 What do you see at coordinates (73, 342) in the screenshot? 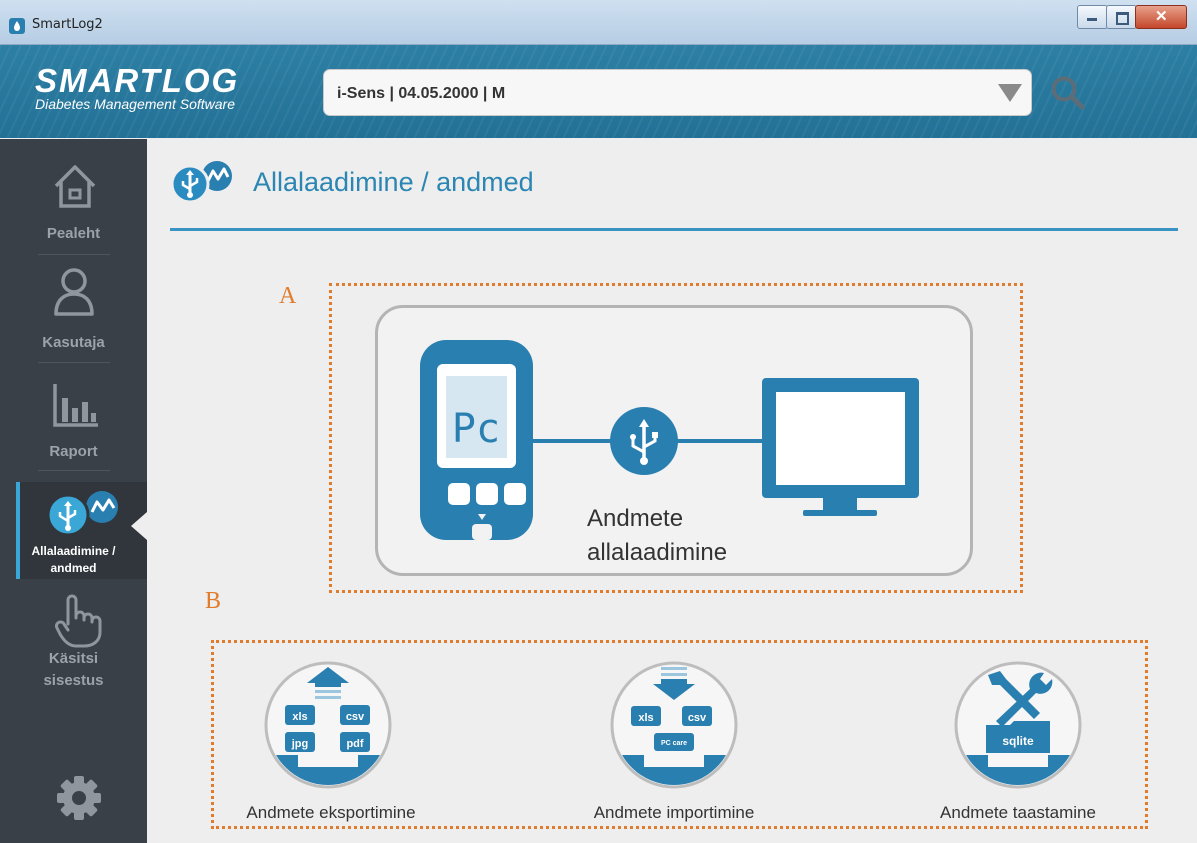
I see `sidebar-item-label: Kasutaja` at bounding box center [73, 342].